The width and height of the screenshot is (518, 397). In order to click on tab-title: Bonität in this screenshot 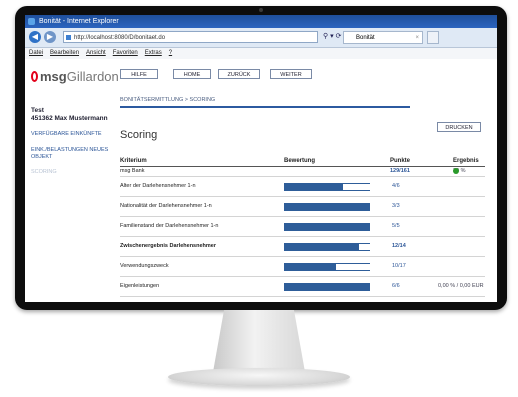, I will do `click(365, 38)`.